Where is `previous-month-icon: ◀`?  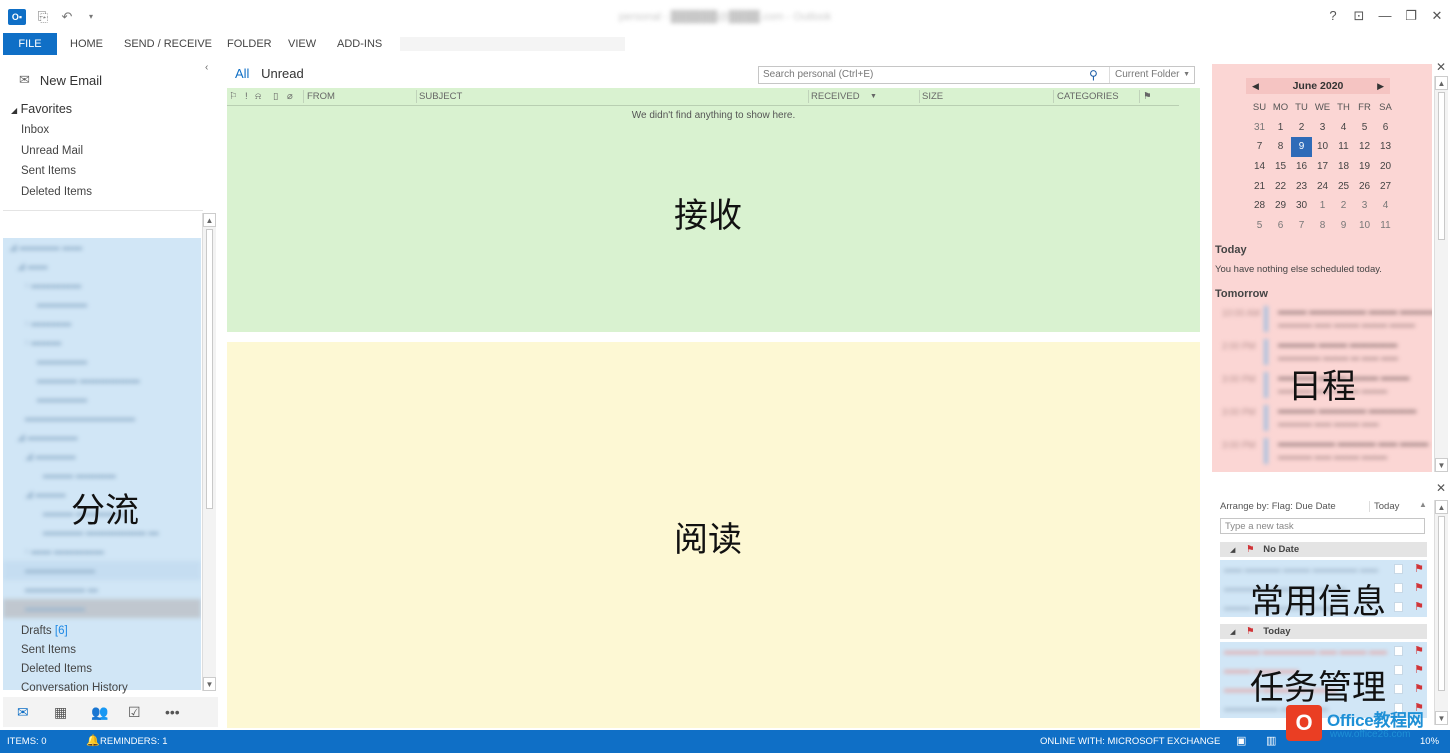
previous-month-icon: ◀ is located at coordinates (1255, 86).